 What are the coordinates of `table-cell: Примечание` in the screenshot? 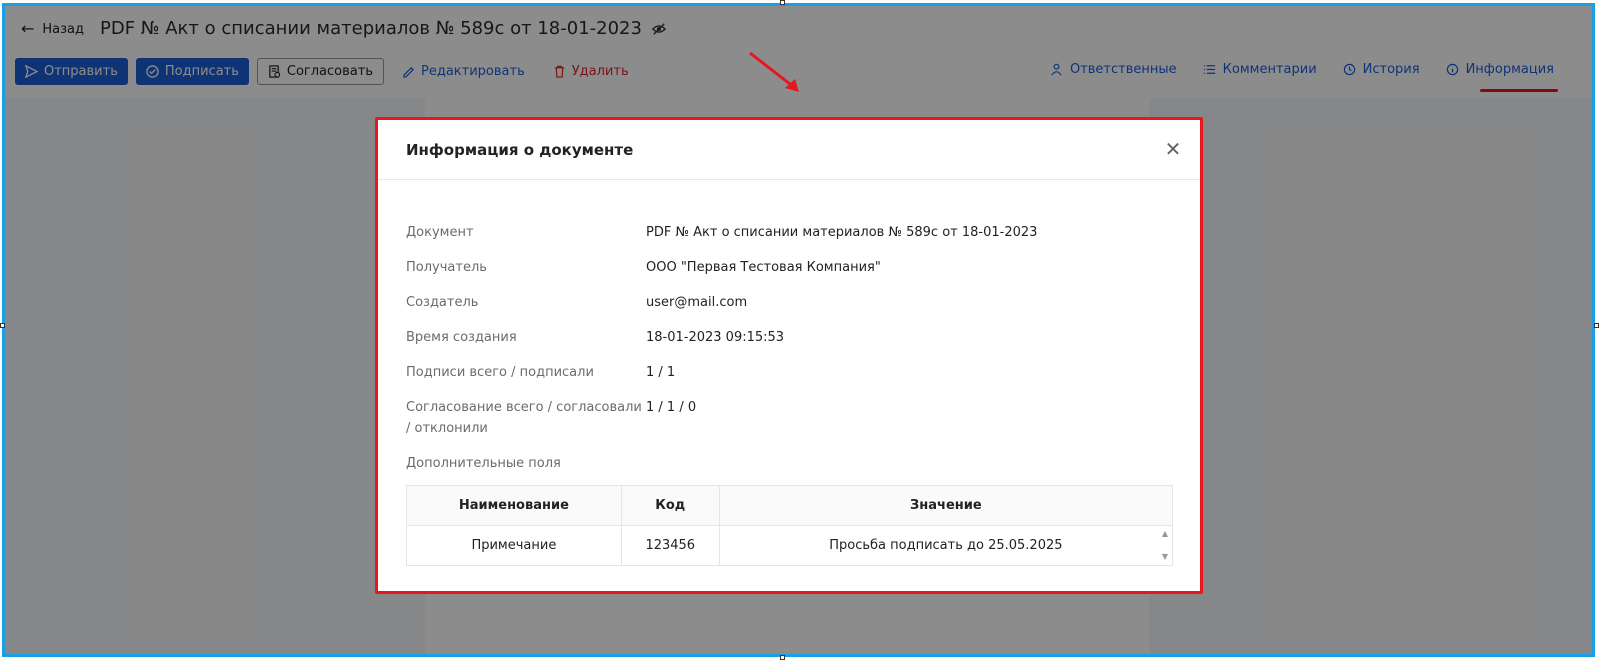 It's located at (514, 545).